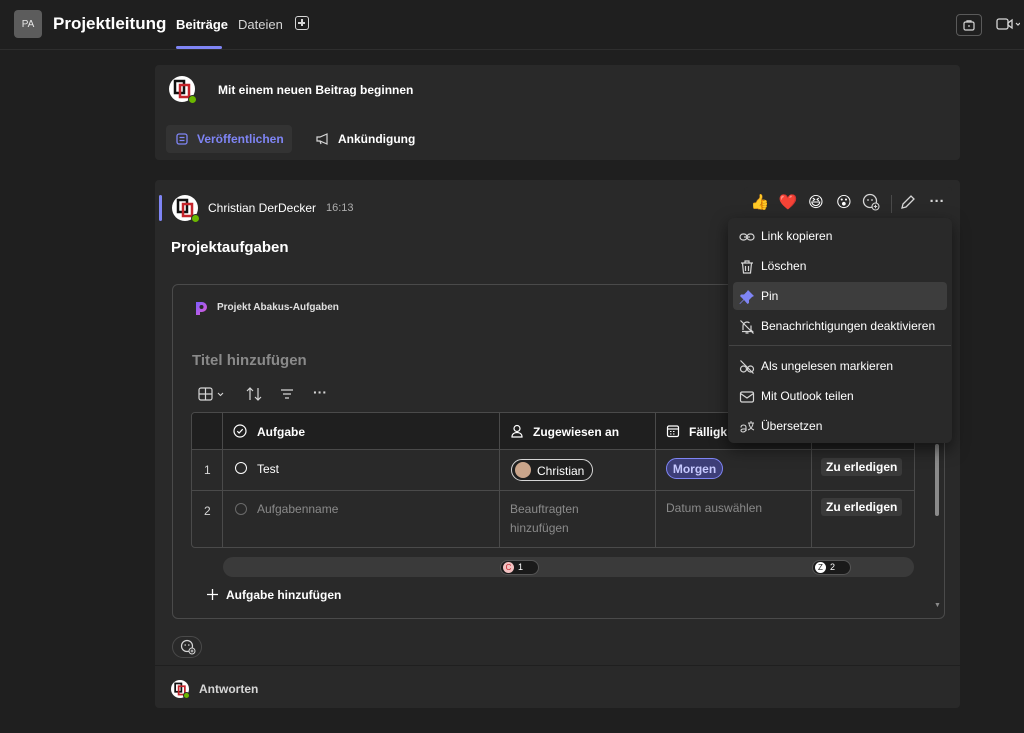 The width and height of the screenshot is (1024, 733). Describe the element at coordinates (110, 23) in the screenshot. I see `team-name: Projektleitung` at that location.